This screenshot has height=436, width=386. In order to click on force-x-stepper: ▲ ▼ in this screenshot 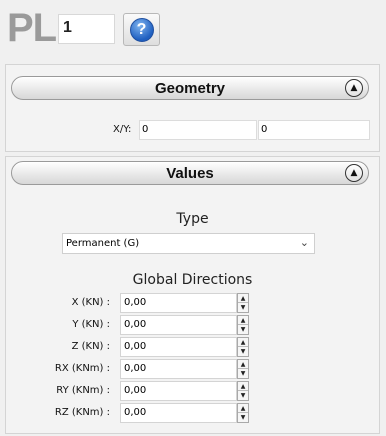, I will do `click(243, 303)`.